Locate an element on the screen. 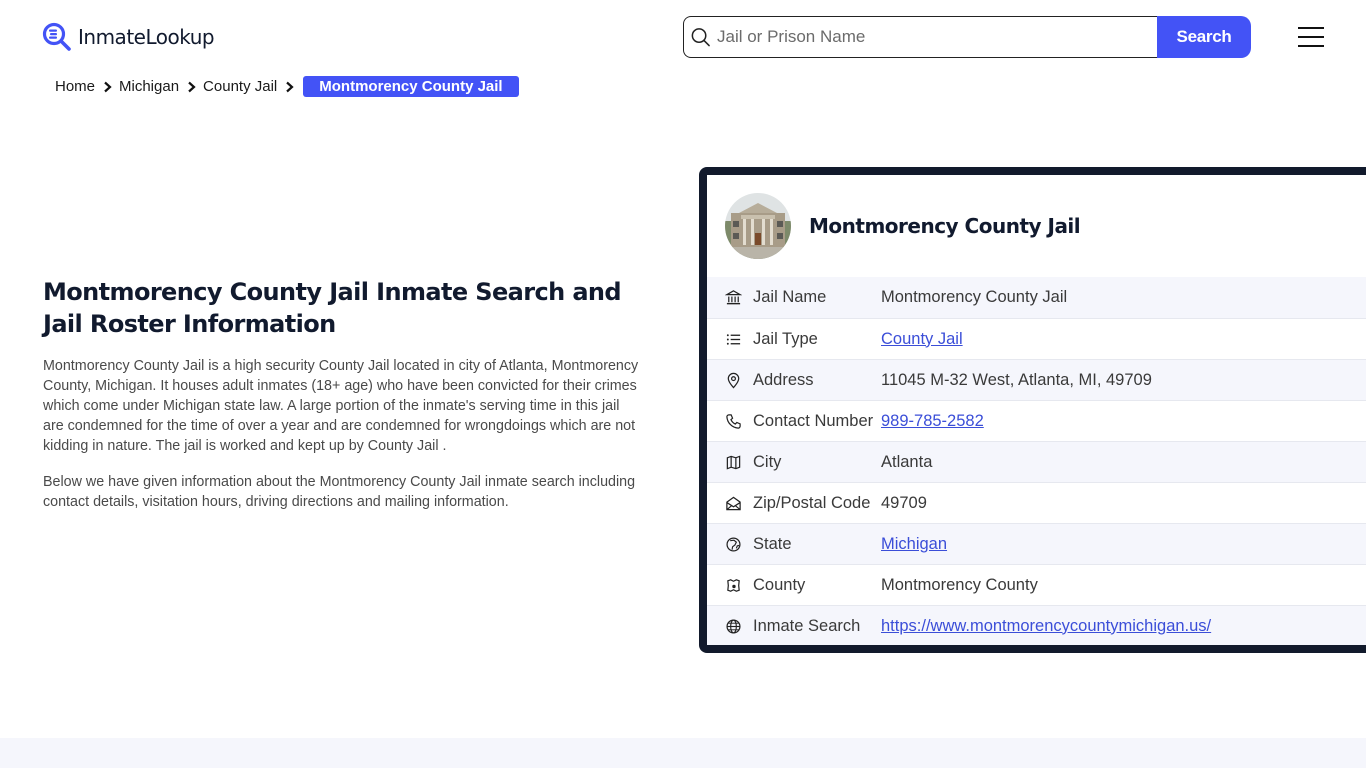  info-row-county: County Montmorency County is located at coordinates (1036, 584).